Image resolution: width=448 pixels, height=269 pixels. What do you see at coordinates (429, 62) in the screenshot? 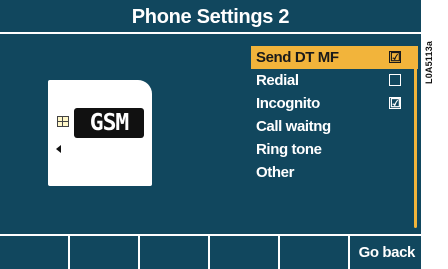
I see `figure-code-label: L0A5113a` at bounding box center [429, 62].